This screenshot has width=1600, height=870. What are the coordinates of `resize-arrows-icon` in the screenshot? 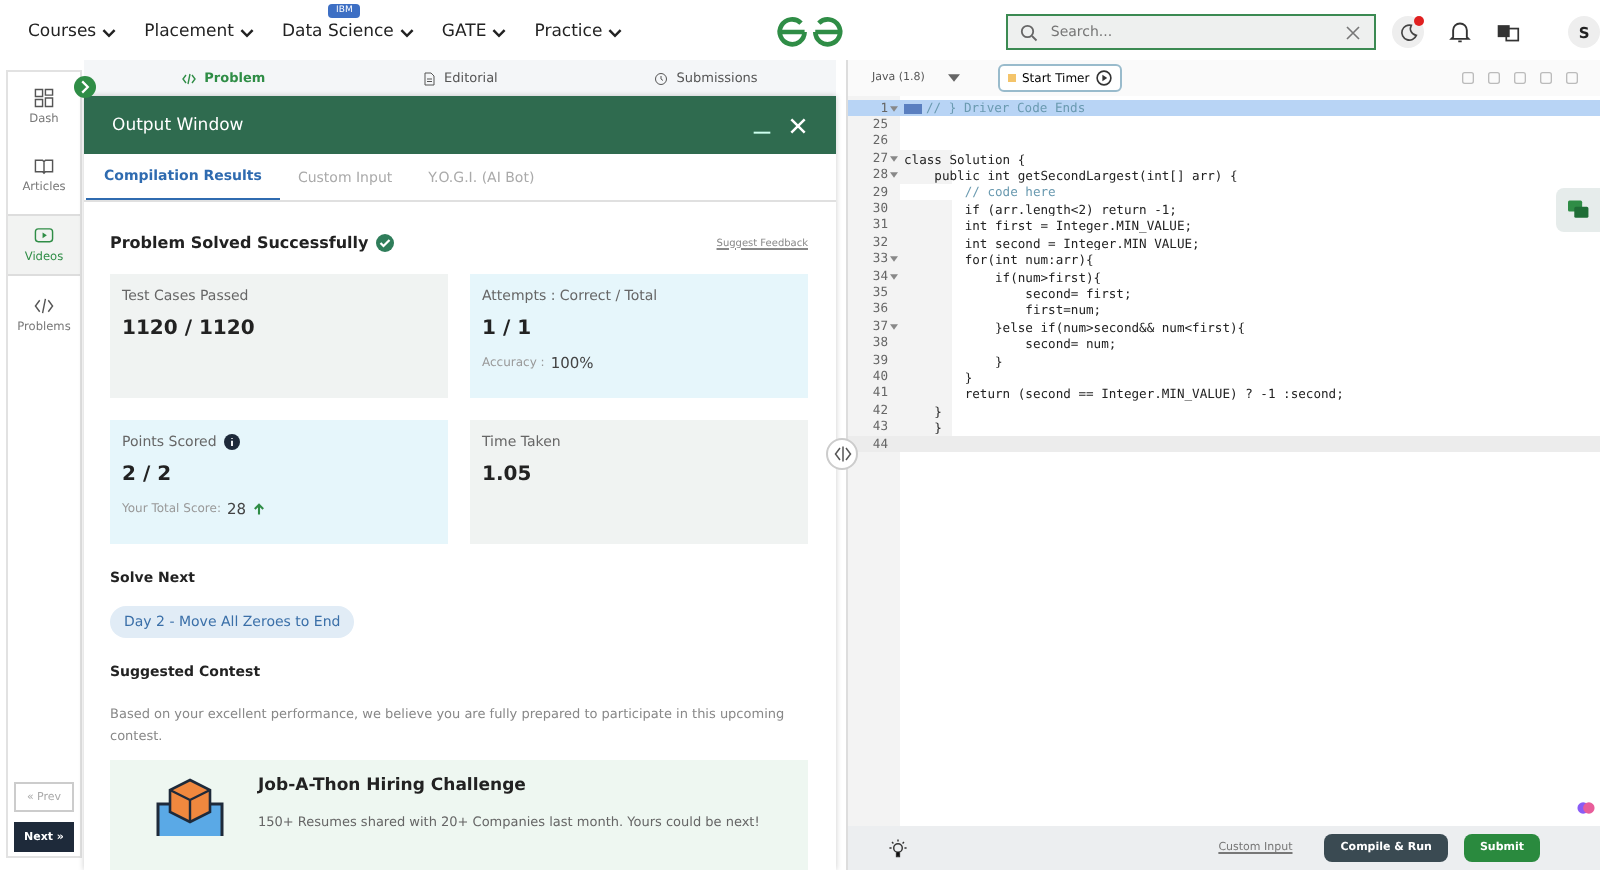 It's located at (842, 454).